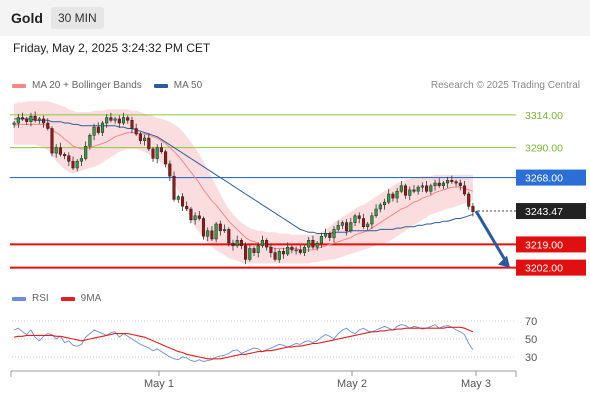 This screenshot has width=590, height=400. What do you see at coordinates (531, 322) in the screenshot?
I see `rsi-tick-label: 70` at bounding box center [531, 322].